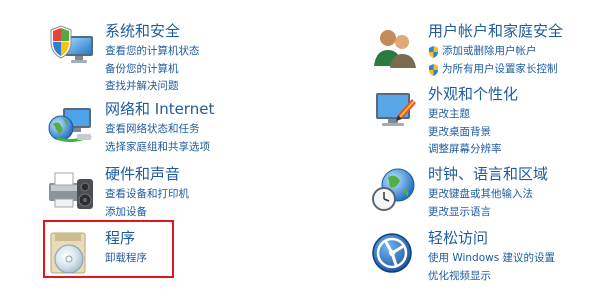 The image size is (600, 303). I want to click on link-desktop-background: 更改桌面背景, so click(465, 133).